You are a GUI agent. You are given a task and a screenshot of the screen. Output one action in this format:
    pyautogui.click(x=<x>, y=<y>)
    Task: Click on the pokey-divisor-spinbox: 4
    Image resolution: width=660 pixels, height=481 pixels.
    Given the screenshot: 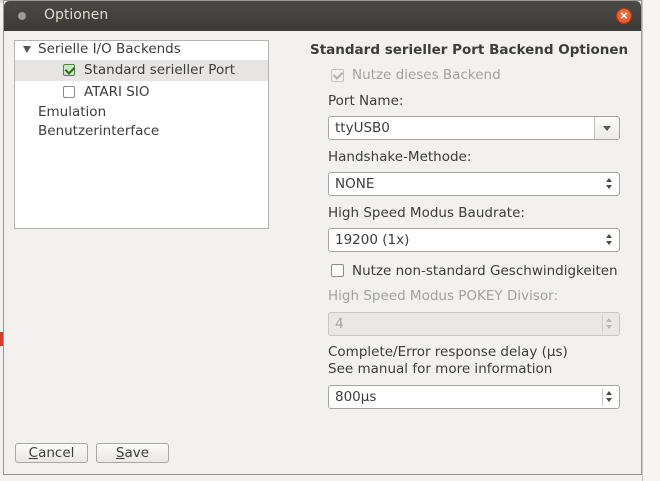 What is the action you would take?
    pyautogui.click(x=474, y=324)
    